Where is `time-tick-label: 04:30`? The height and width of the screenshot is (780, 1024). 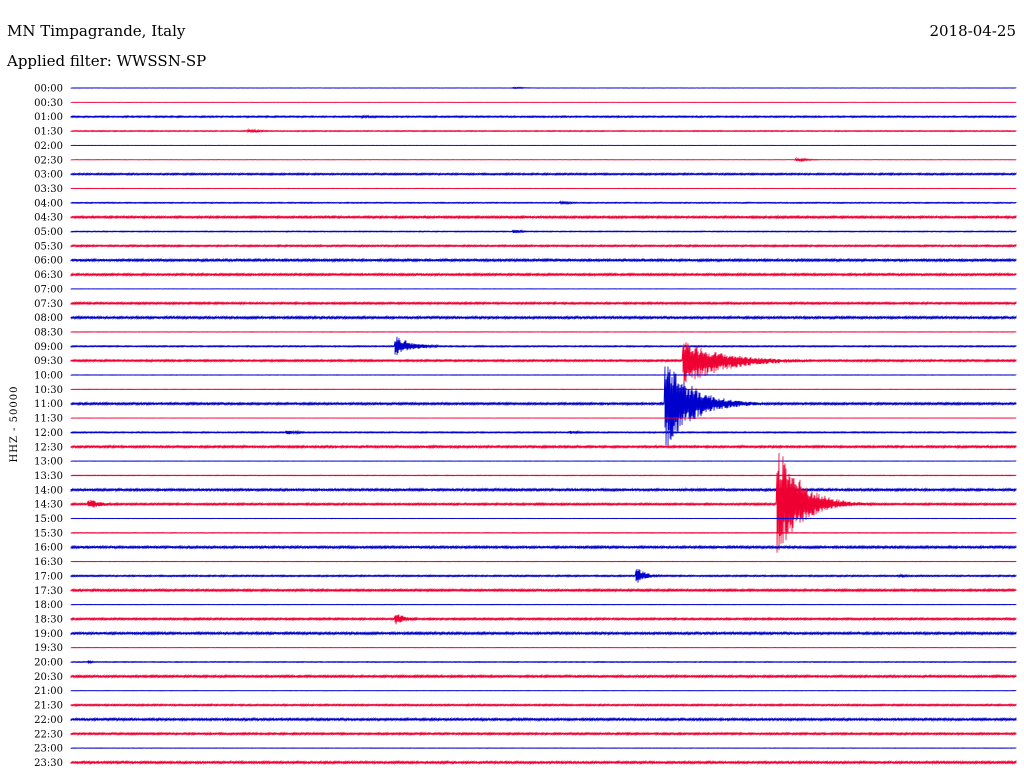 time-tick-label: 04:30 is located at coordinates (48, 218).